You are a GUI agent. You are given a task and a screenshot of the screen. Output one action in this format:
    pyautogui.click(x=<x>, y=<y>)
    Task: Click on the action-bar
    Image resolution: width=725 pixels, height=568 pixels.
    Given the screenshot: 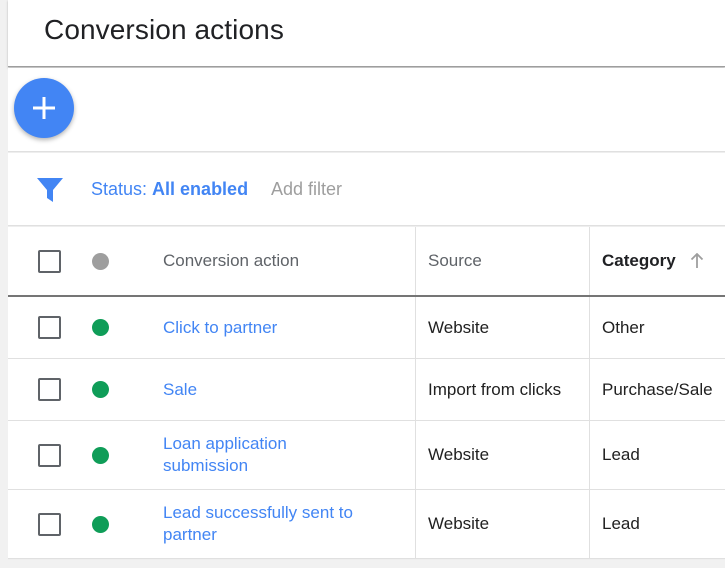 What is the action you would take?
    pyautogui.click(x=366, y=110)
    